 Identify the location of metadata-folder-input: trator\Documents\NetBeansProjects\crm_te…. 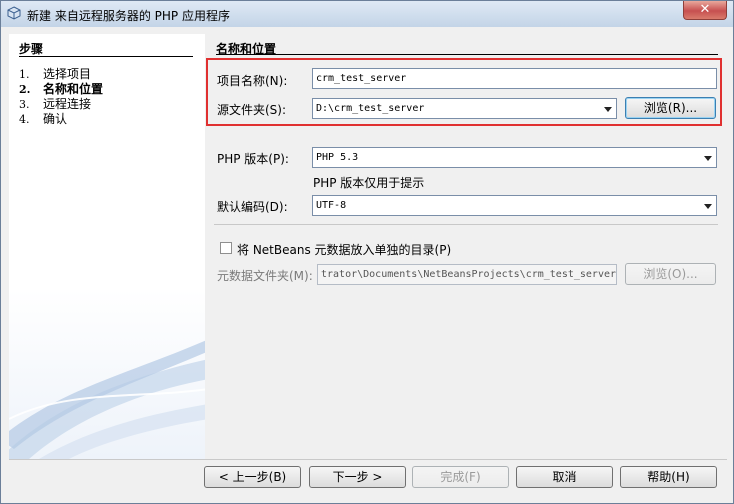
(467, 274).